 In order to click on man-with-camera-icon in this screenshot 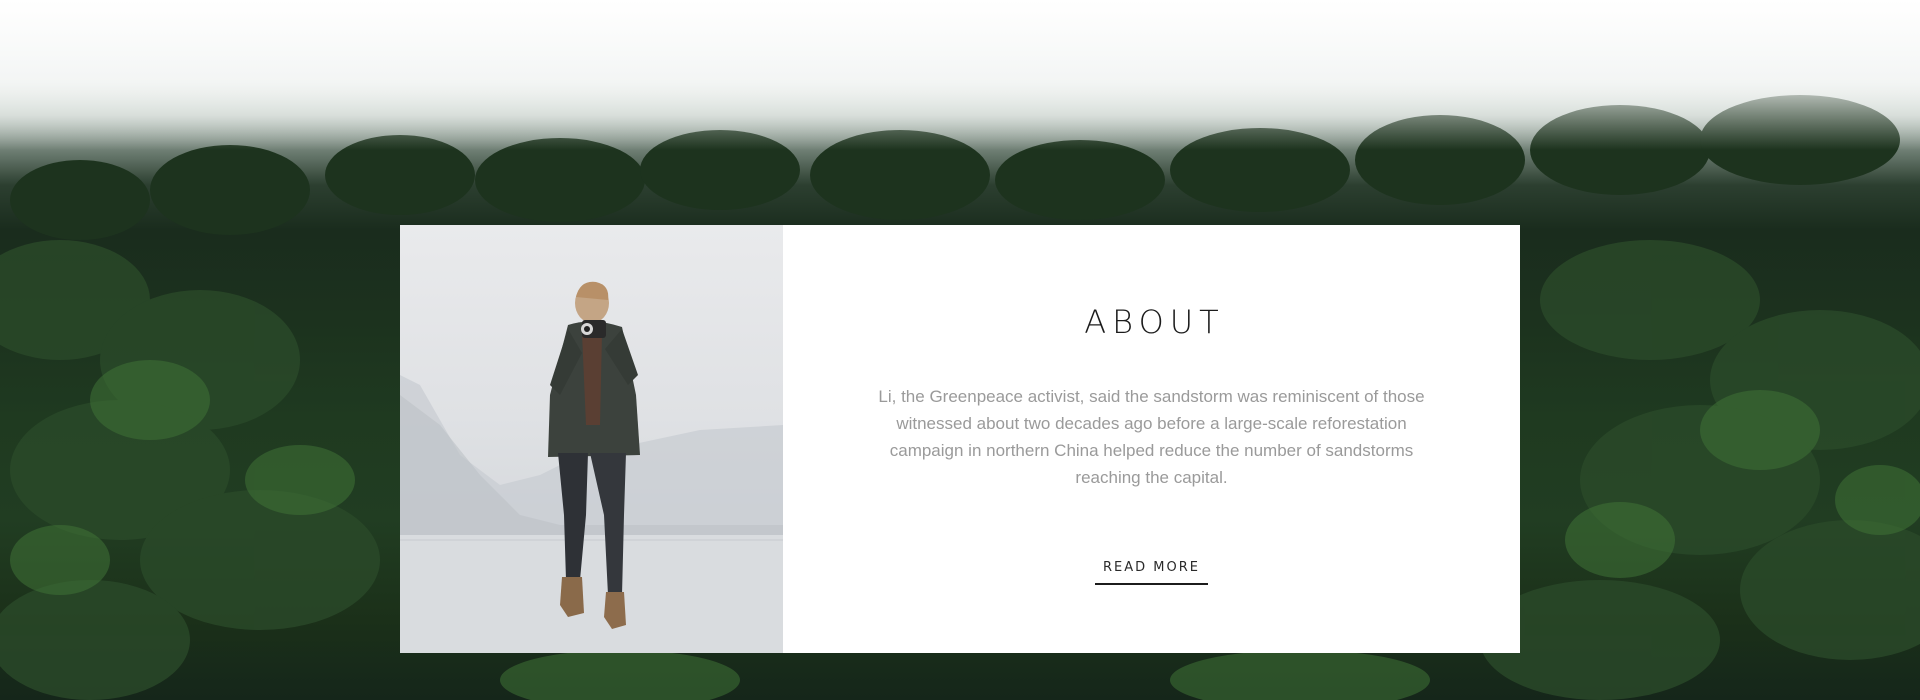, I will do `click(591, 467)`.